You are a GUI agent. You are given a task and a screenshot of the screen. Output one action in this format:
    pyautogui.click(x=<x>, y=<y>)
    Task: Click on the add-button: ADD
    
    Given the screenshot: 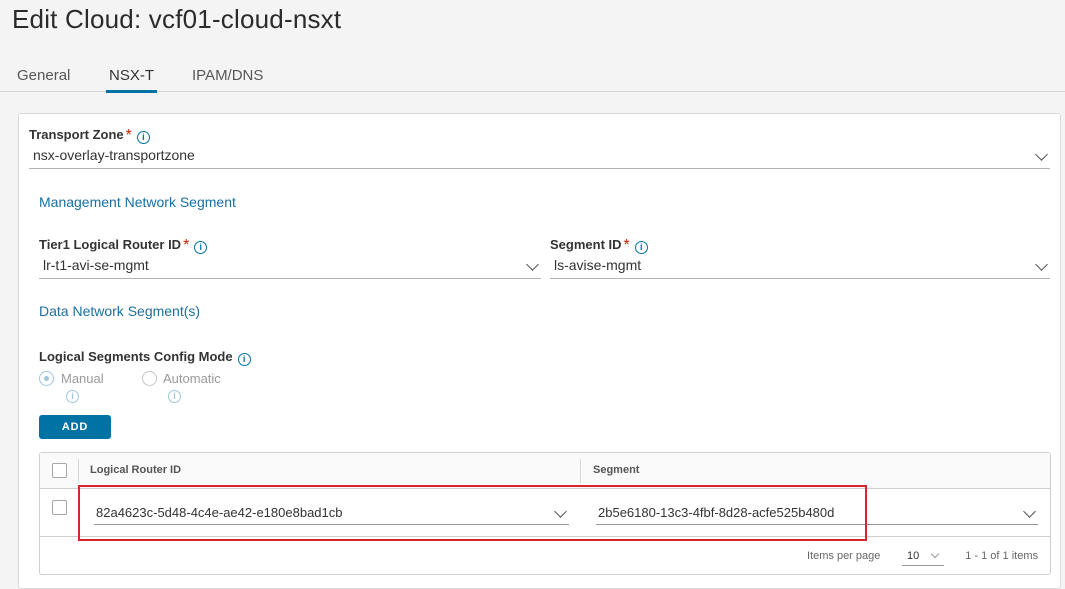 What is the action you would take?
    pyautogui.click(x=75, y=427)
    